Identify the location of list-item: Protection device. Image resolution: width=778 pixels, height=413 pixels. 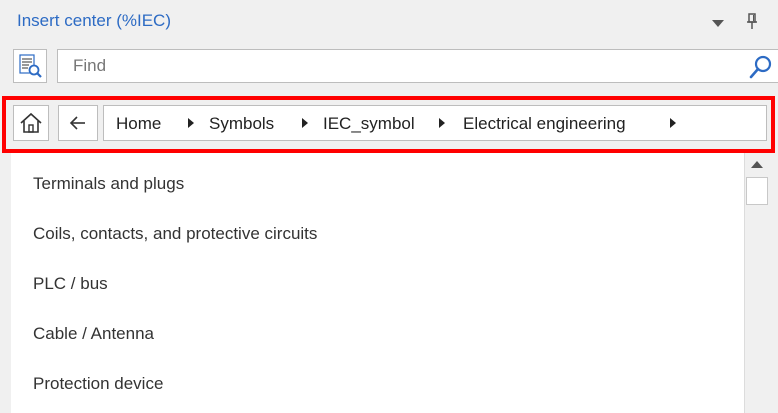
(377, 384).